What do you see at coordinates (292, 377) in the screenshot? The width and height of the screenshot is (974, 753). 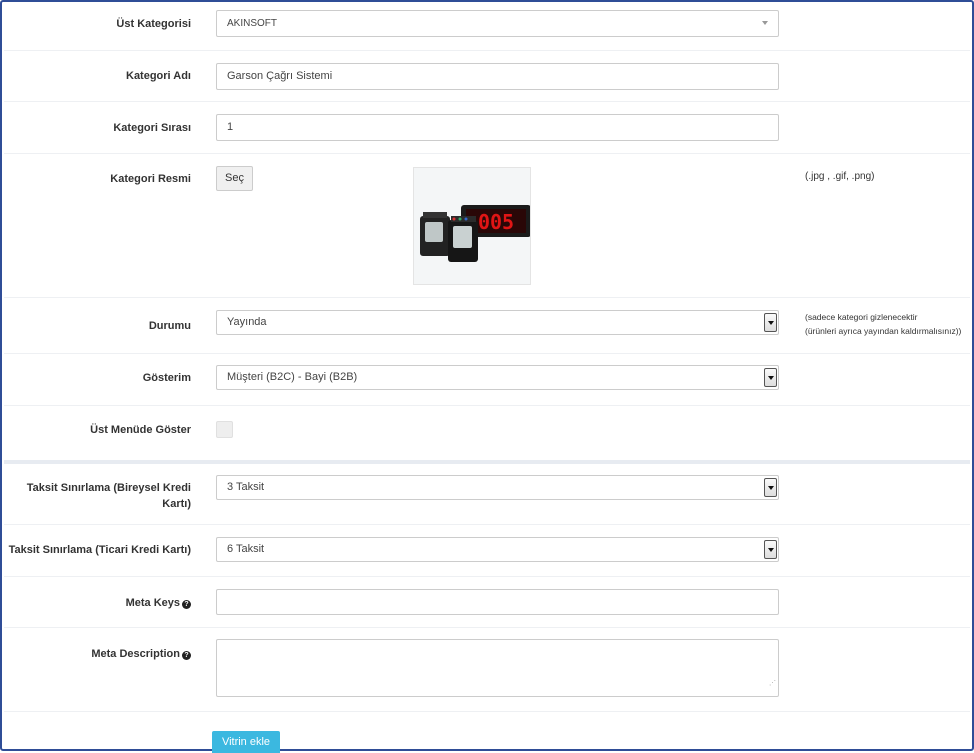 I see `display-value: Müşteri (B2C) - Bayi (B2B)` at bounding box center [292, 377].